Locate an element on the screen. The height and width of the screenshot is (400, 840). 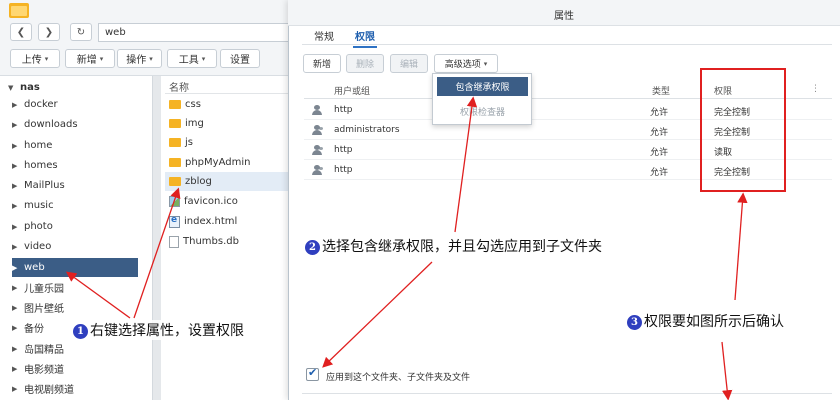
annotation-step-1: 1 右键选择属性，设置权限 is located at coordinates (158, 330).